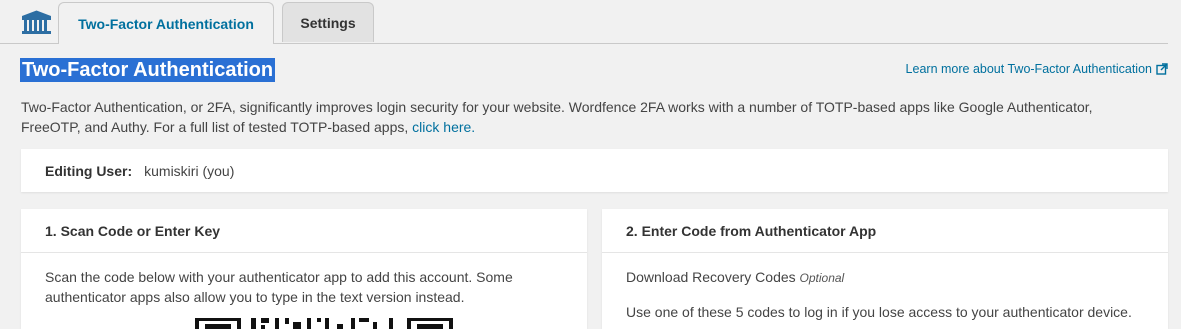  What do you see at coordinates (166, 23) in the screenshot?
I see `tab-two-factor-authentication: Two-Factor Authentication` at bounding box center [166, 23].